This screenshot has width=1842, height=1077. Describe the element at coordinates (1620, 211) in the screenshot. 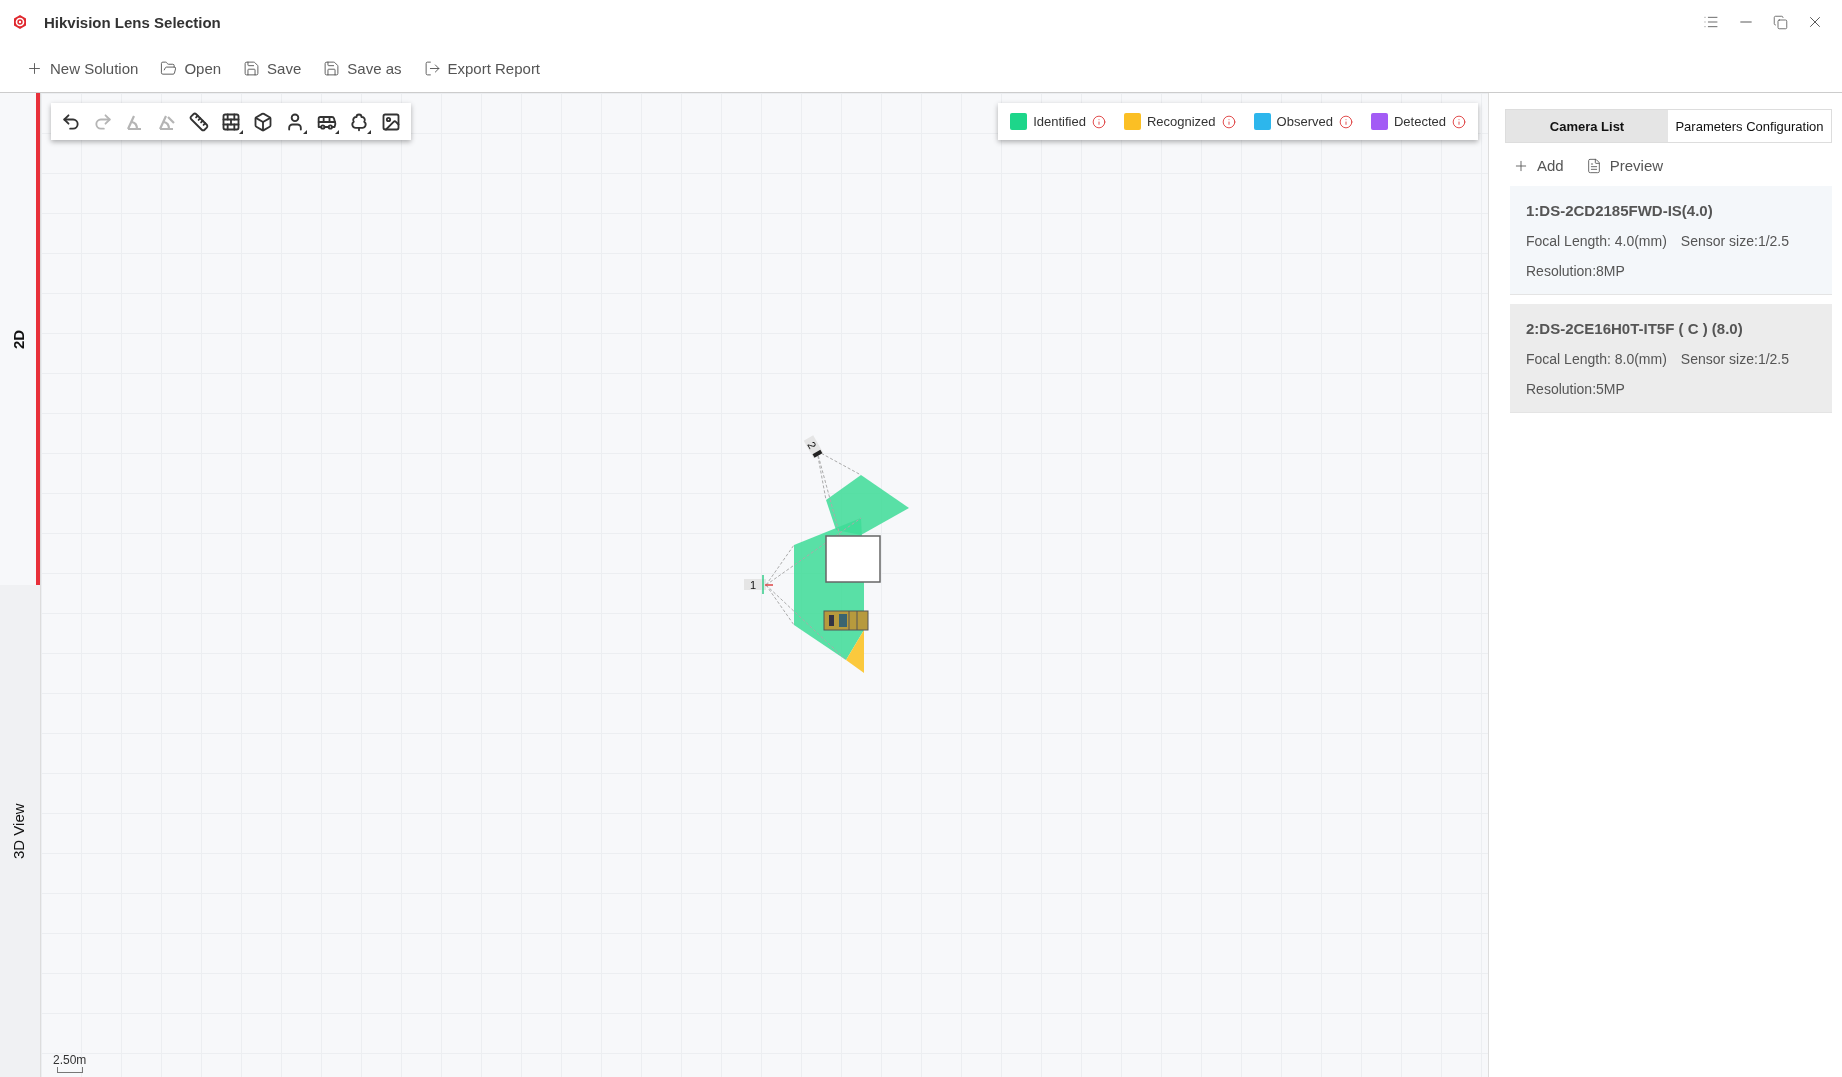

I see `camera-model: 1:DS-2CD2185FWD-IS(4.0)` at that location.